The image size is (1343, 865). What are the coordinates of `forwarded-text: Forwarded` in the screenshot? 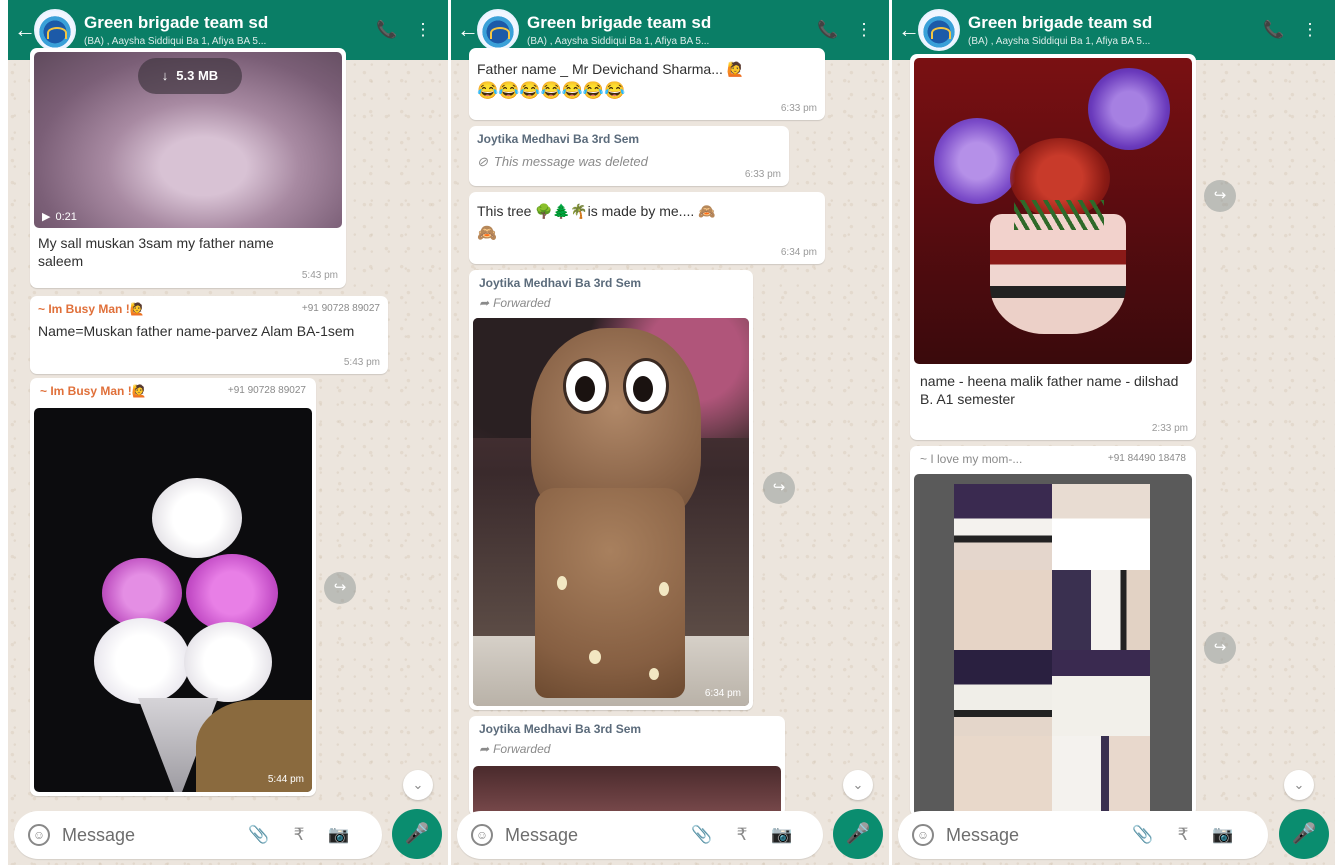 It's located at (522, 302).